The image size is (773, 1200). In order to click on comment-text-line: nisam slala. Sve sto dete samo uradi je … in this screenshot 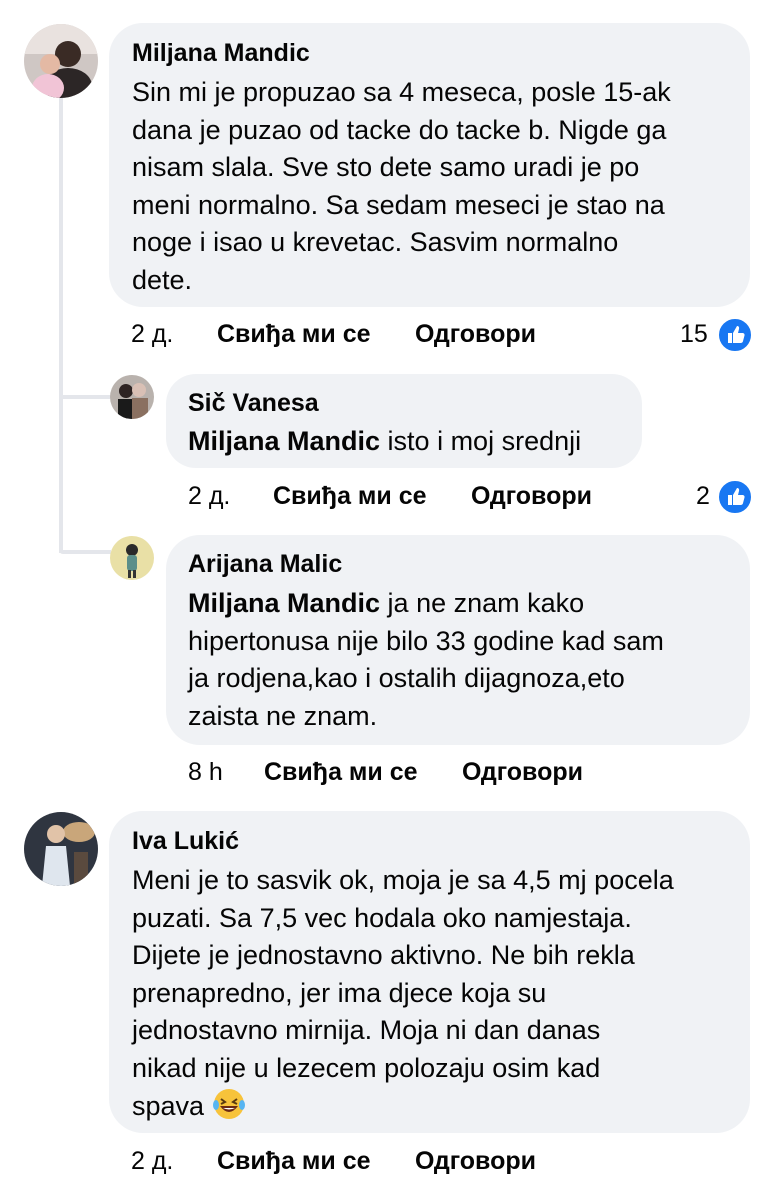, I will do `click(386, 167)`.